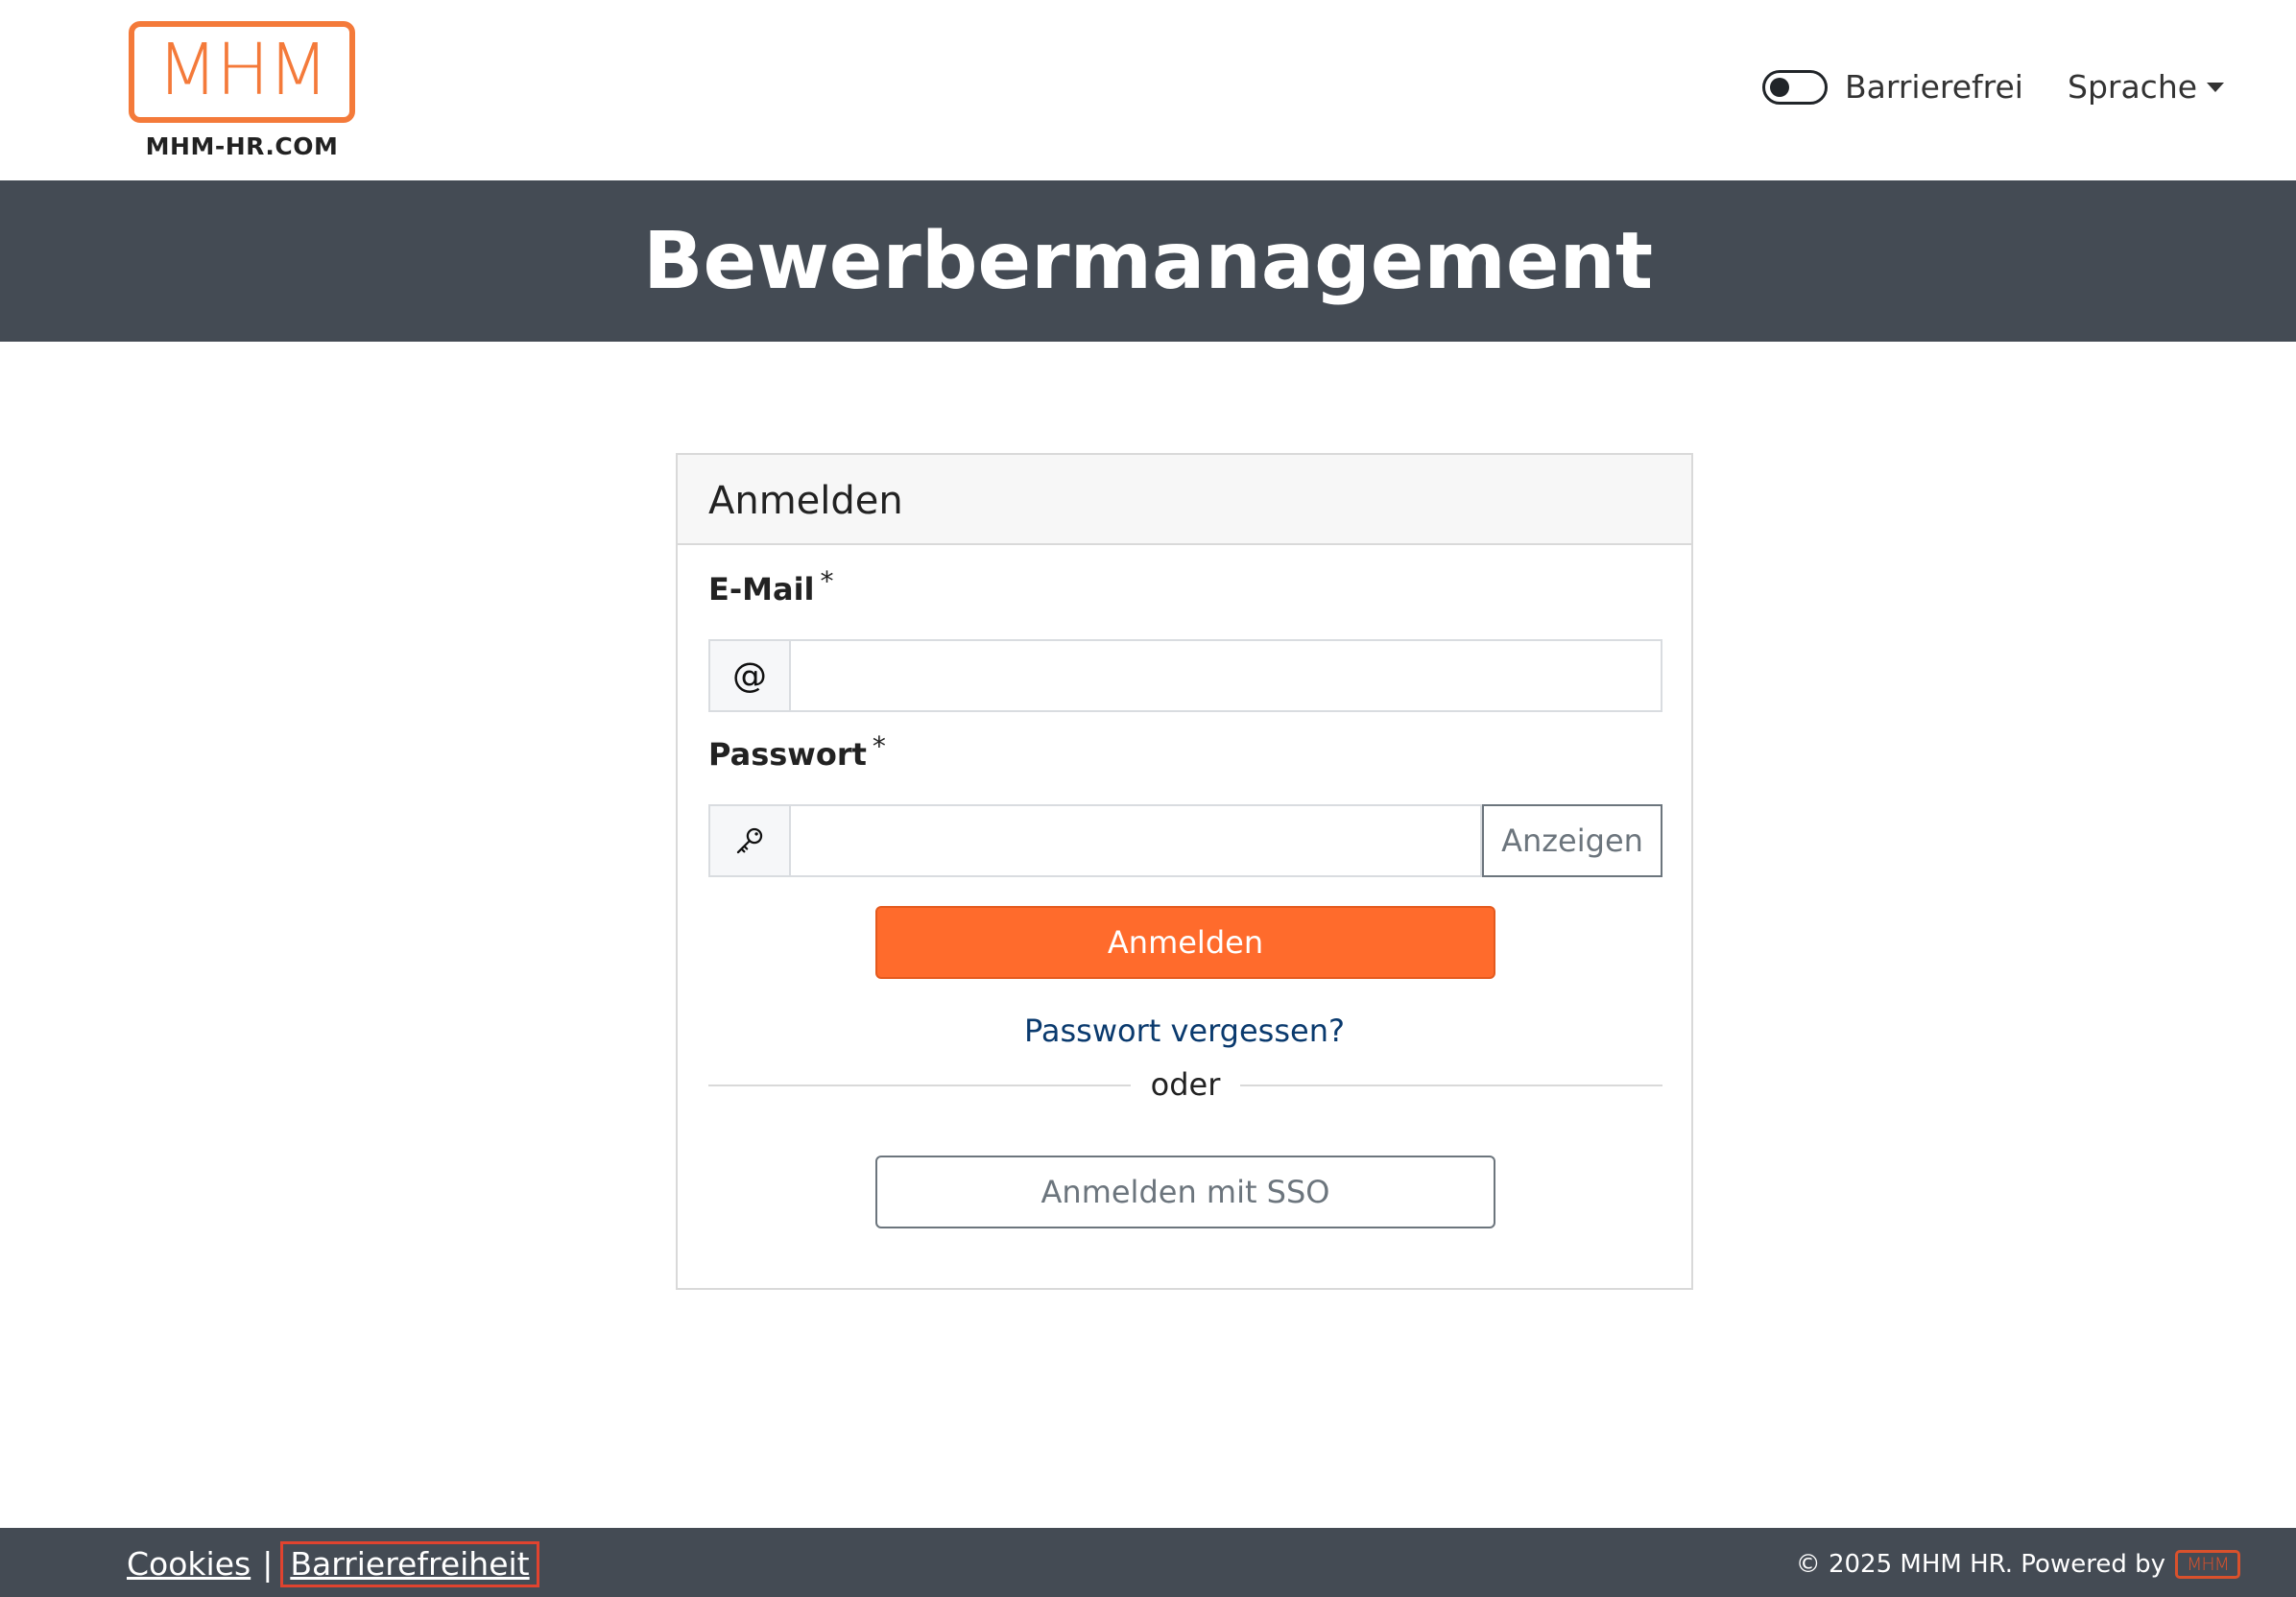  Describe the element at coordinates (189, 1564) in the screenshot. I see `cookies-link: Cookies` at that location.